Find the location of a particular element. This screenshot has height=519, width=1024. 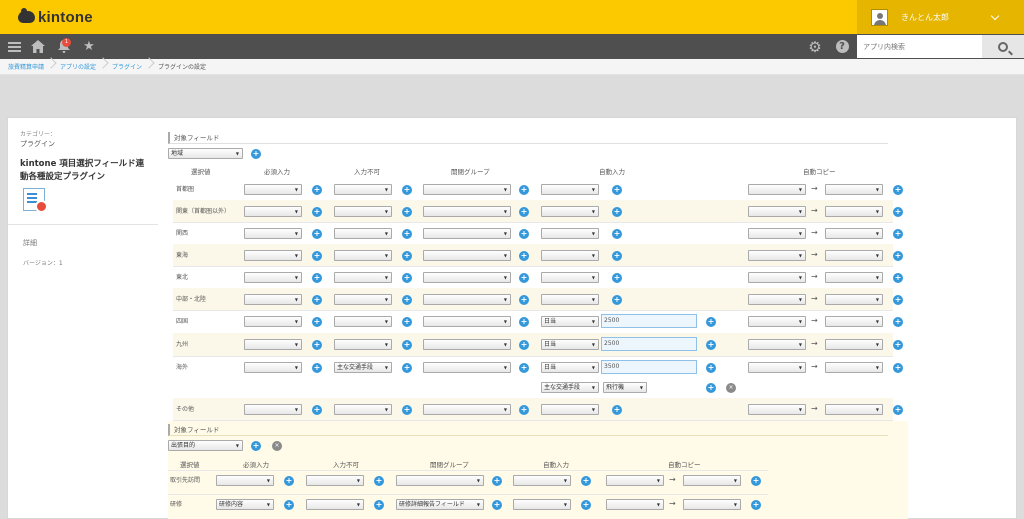

home-icon is located at coordinates (38, 46).